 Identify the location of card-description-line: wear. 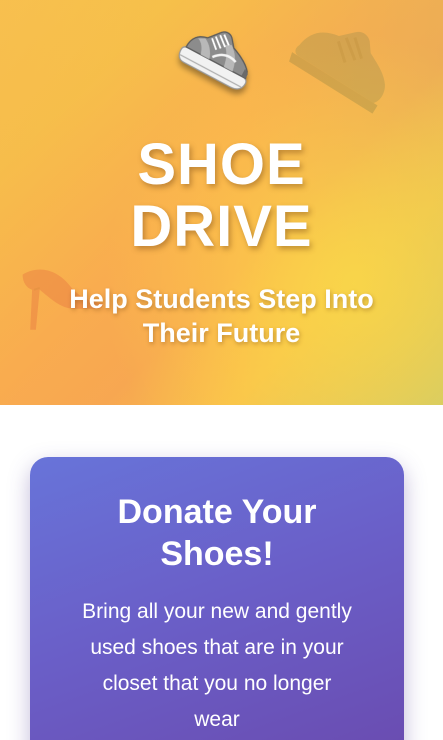
(217, 719).